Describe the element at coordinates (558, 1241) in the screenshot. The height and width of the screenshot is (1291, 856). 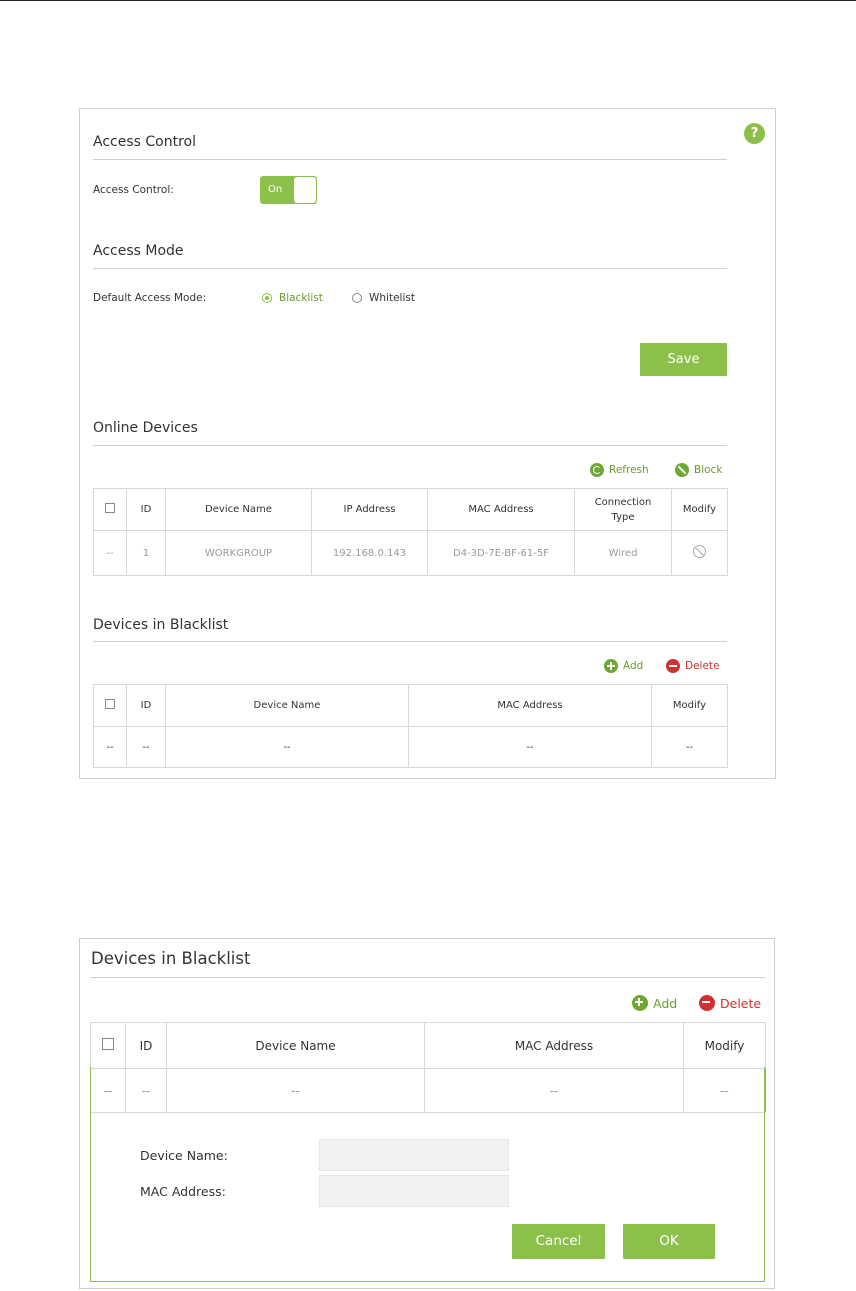
I see `cancel-button: Cancel` at that location.